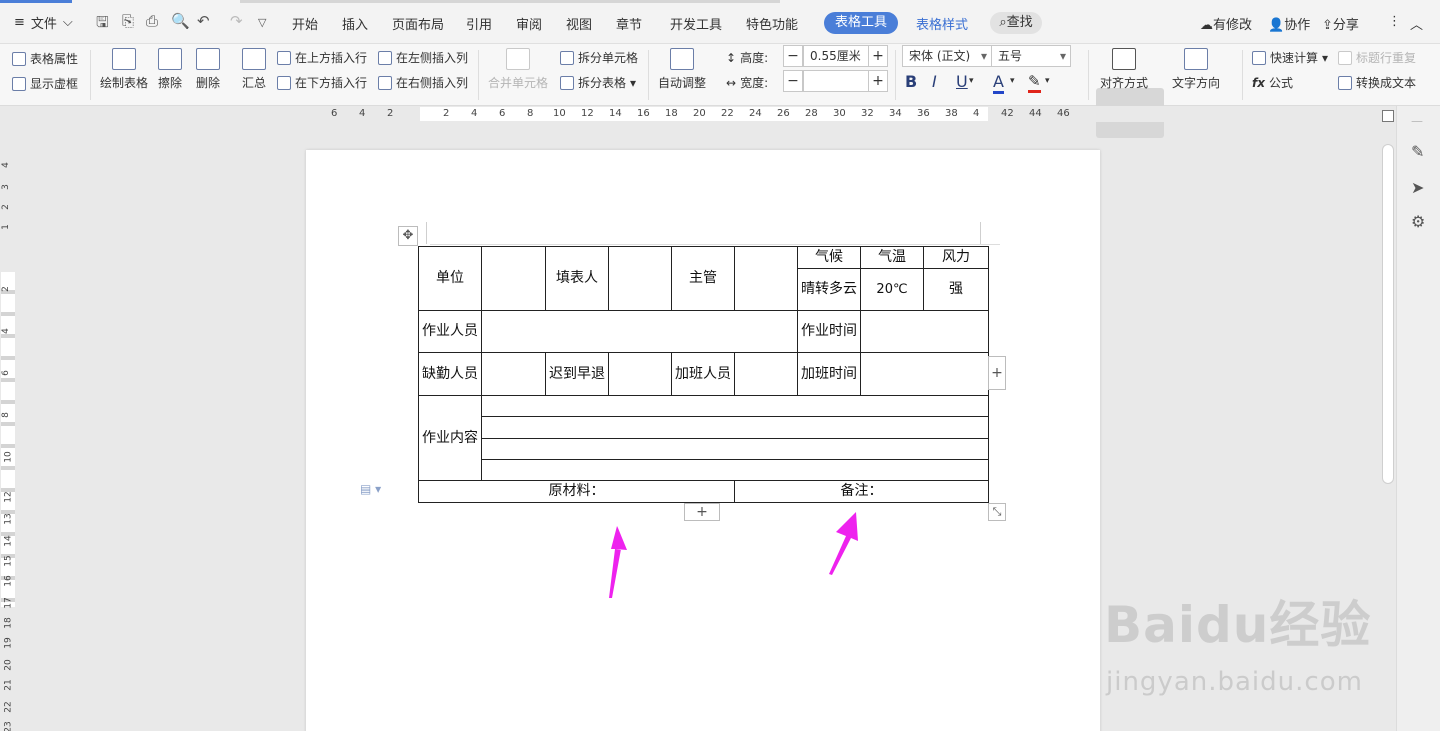  I want to click on watermark-url: jingyan.baidu.com, so click(1234, 682).